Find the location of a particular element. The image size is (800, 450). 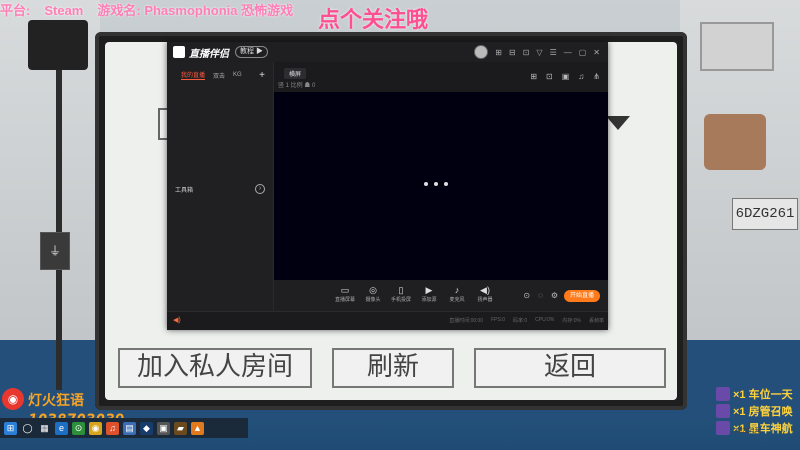

chrome-icon: ◉ is located at coordinates (95, 428).